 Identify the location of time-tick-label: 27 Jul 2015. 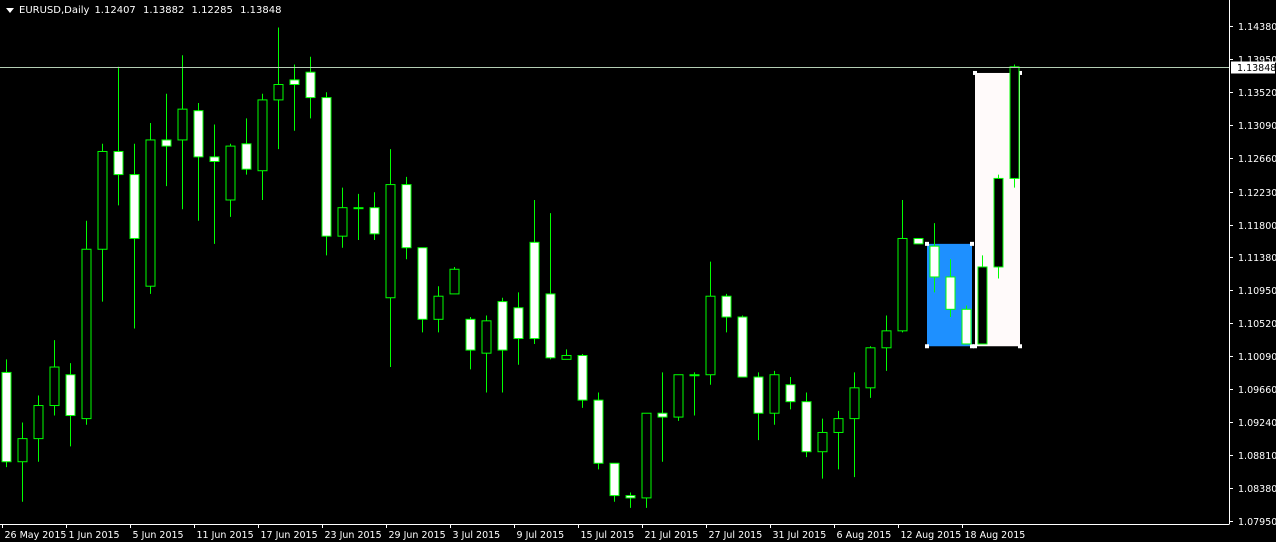
(736, 535).